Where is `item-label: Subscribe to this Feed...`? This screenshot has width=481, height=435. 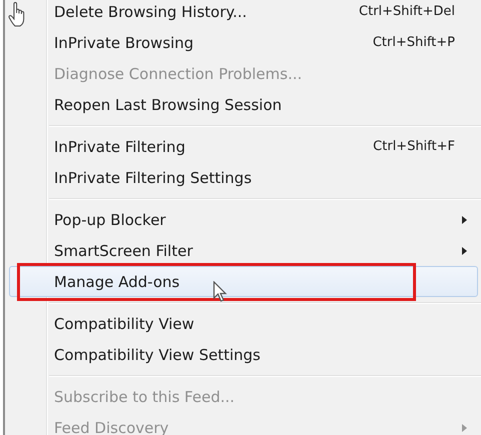 item-label: Subscribe to this Feed... is located at coordinates (145, 397).